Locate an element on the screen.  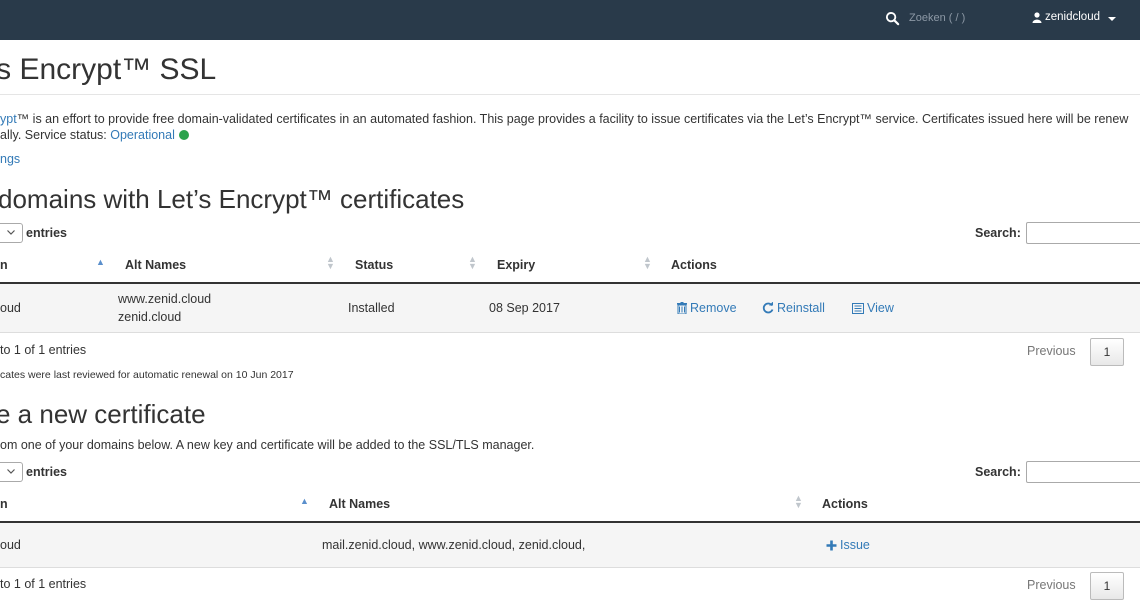
view-button: View is located at coordinates (873, 308).